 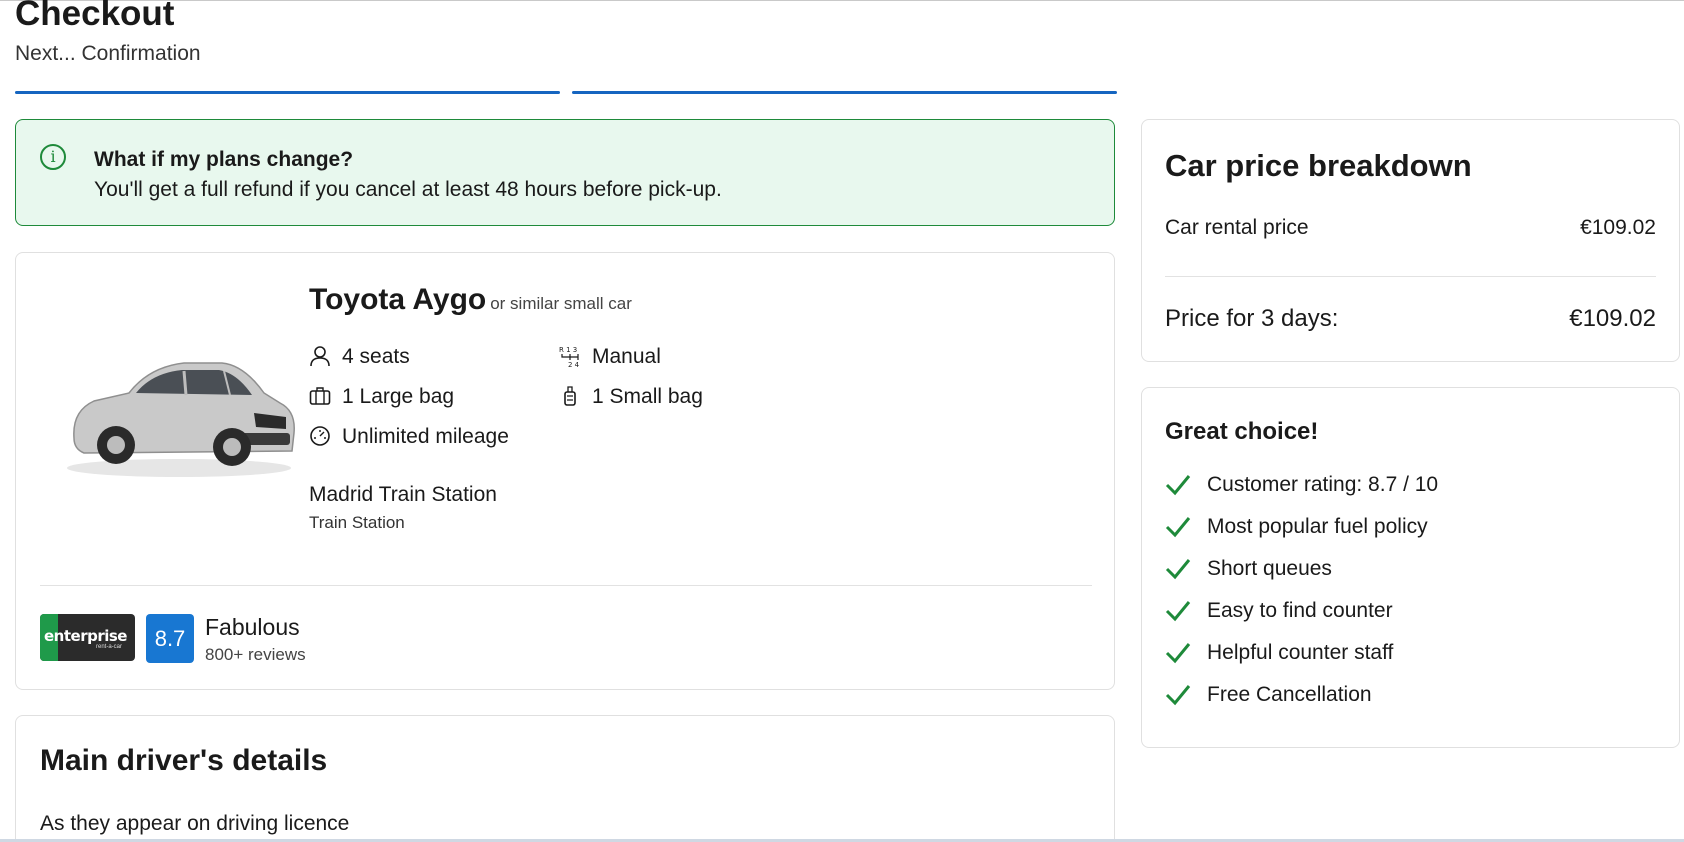 I want to click on transmission-spec: Manual, so click(x=626, y=356).